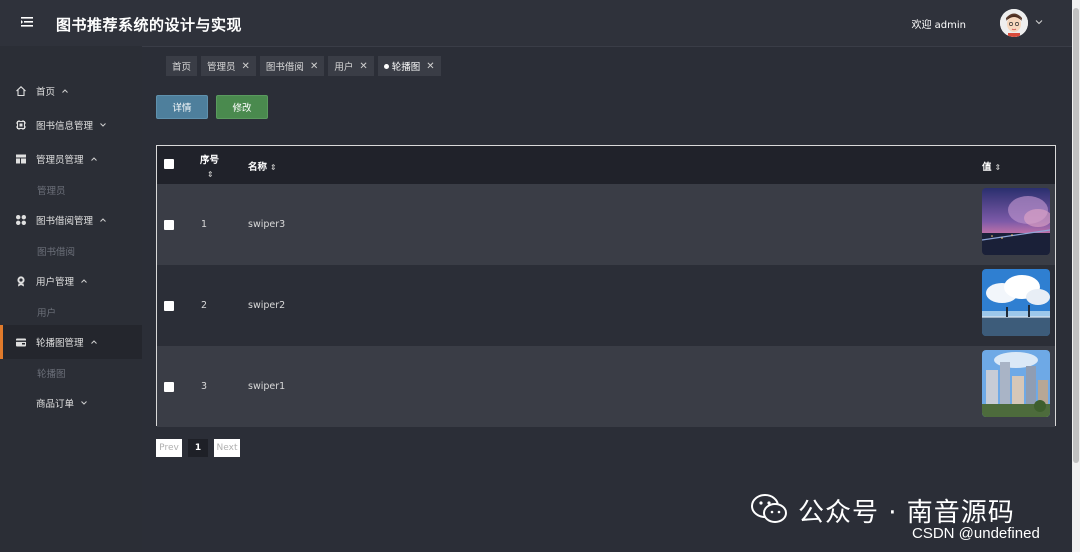 The height and width of the screenshot is (552, 1080). I want to click on tab-label: 轮播图, so click(406, 67).